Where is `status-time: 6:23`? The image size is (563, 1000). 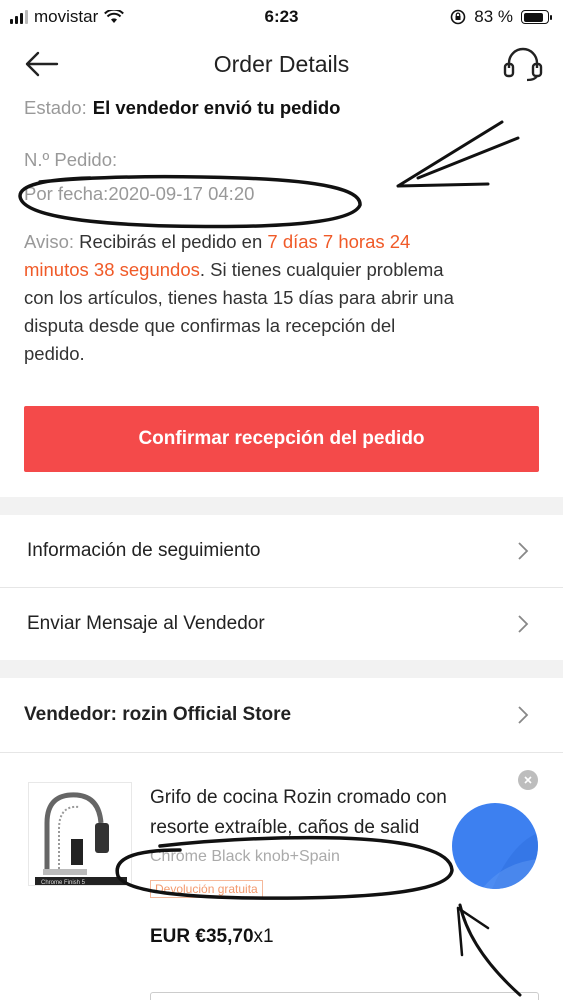 status-time: 6:23 is located at coordinates (281, 16).